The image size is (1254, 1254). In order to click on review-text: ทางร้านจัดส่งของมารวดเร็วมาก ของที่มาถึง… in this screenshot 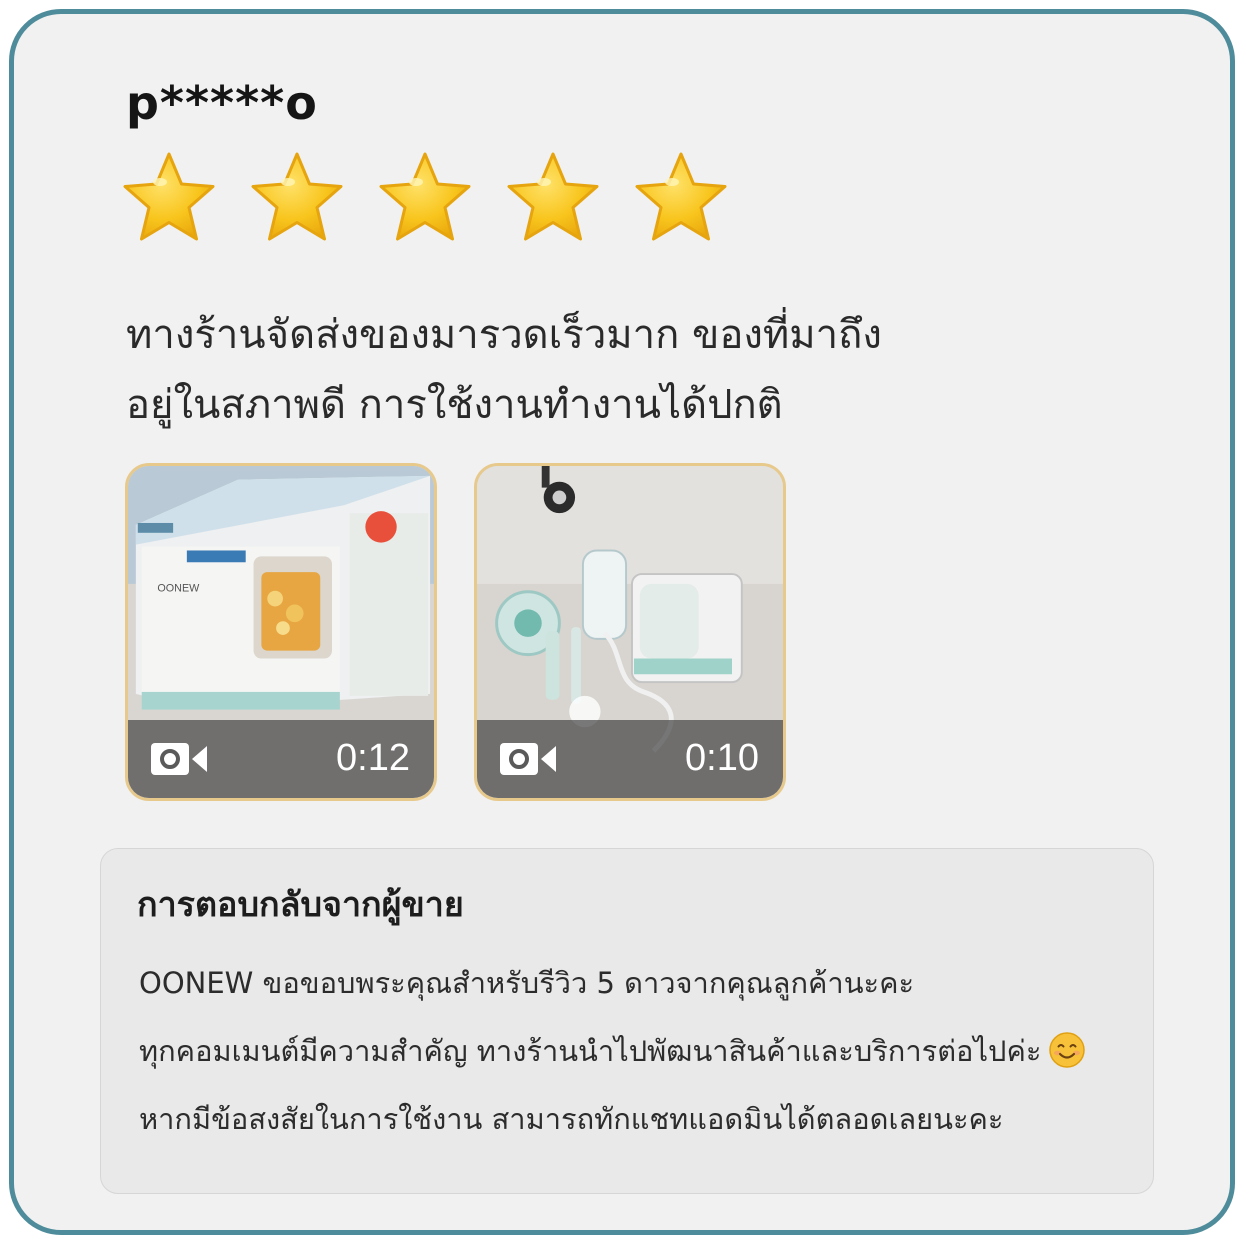, I will do `click(626, 370)`.